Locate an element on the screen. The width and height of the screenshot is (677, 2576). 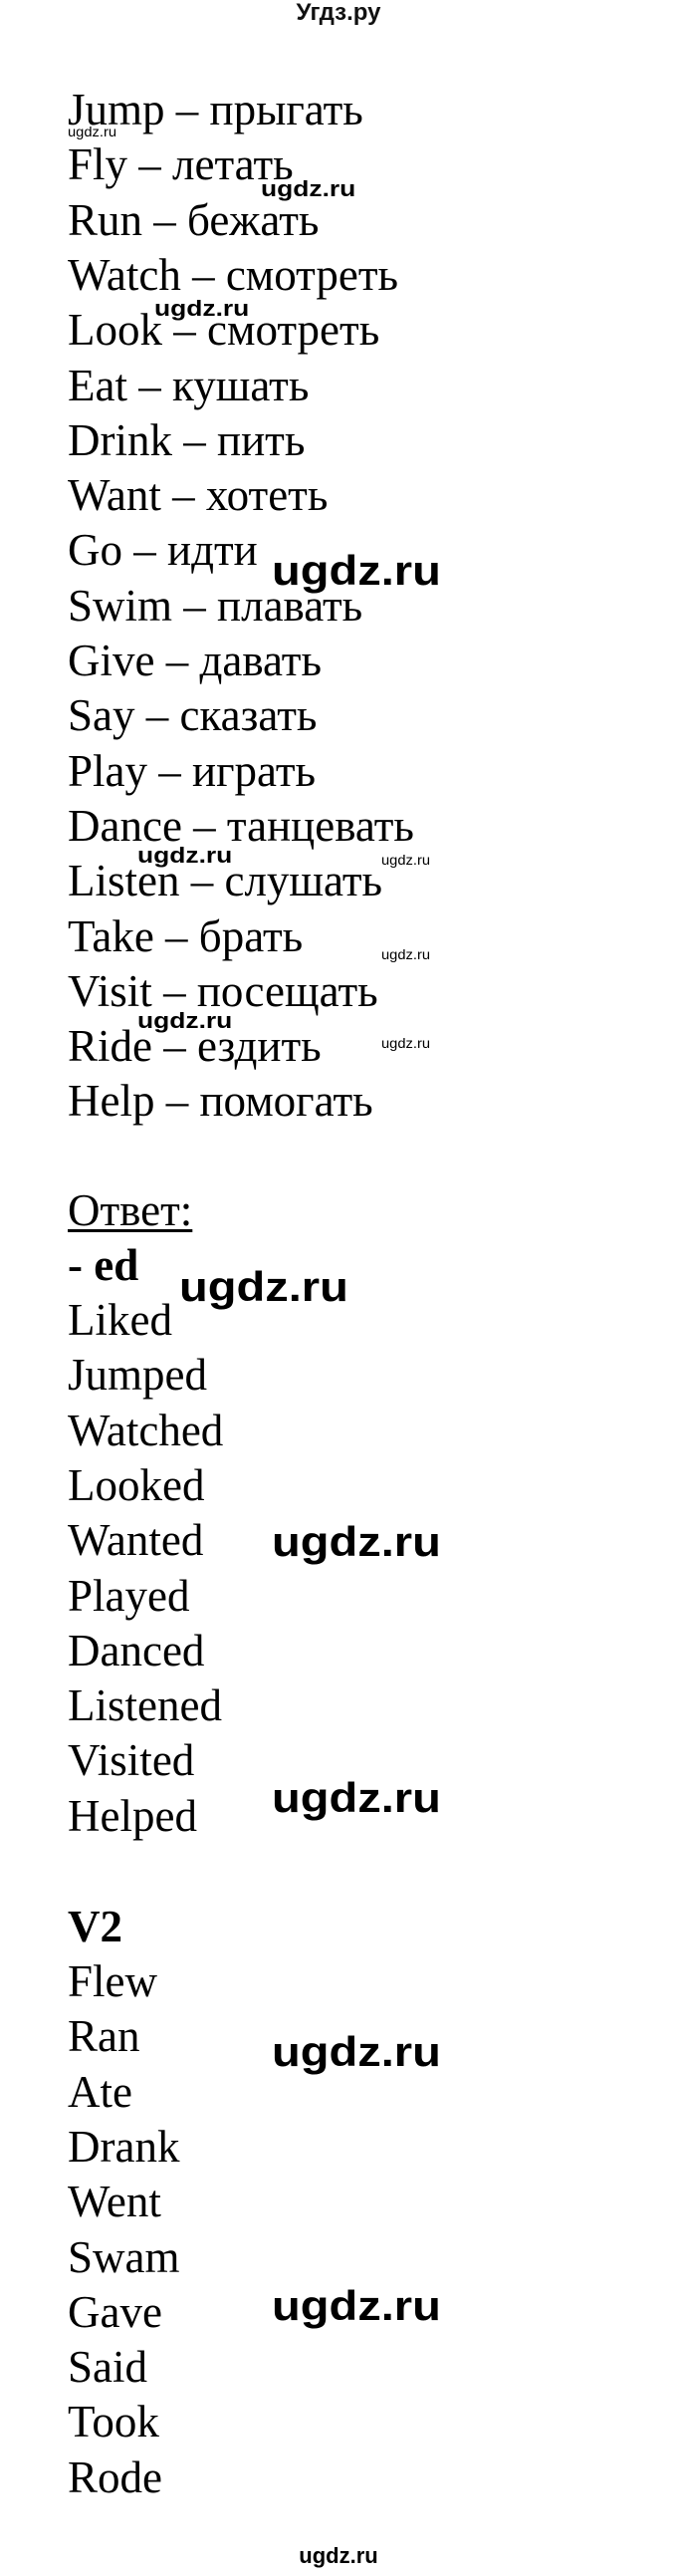
vocab-item: Fly – летать is located at coordinates (181, 164).